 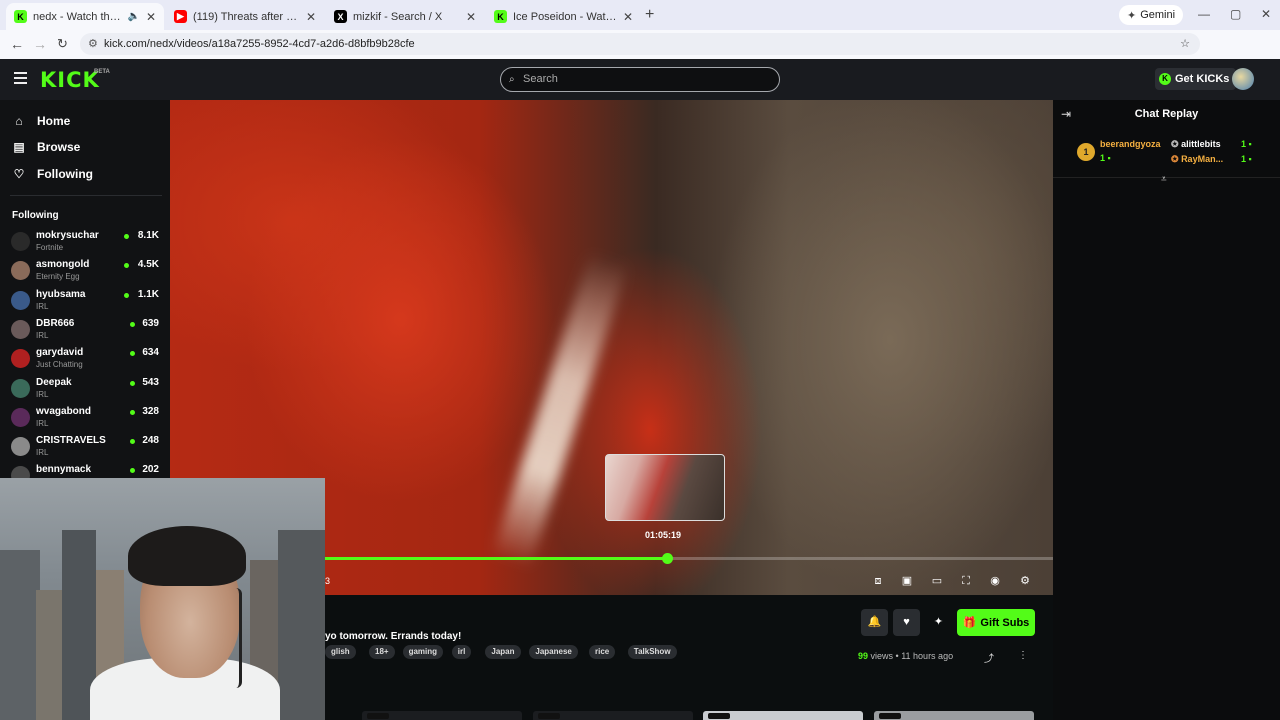 I want to click on stream-tag: irl, so click(x=461, y=652).